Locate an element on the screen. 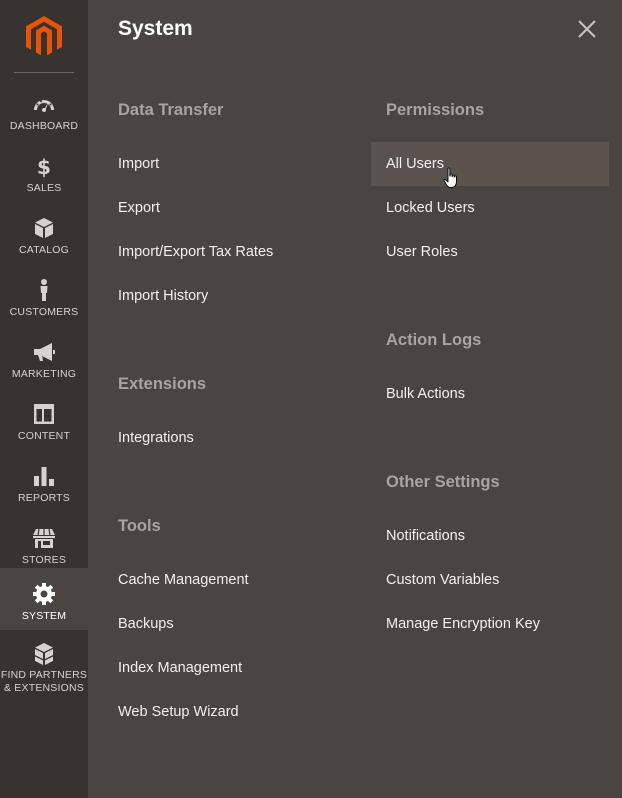 This screenshot has height=798, width=622. person-icon is located at coordinates (44, 290).